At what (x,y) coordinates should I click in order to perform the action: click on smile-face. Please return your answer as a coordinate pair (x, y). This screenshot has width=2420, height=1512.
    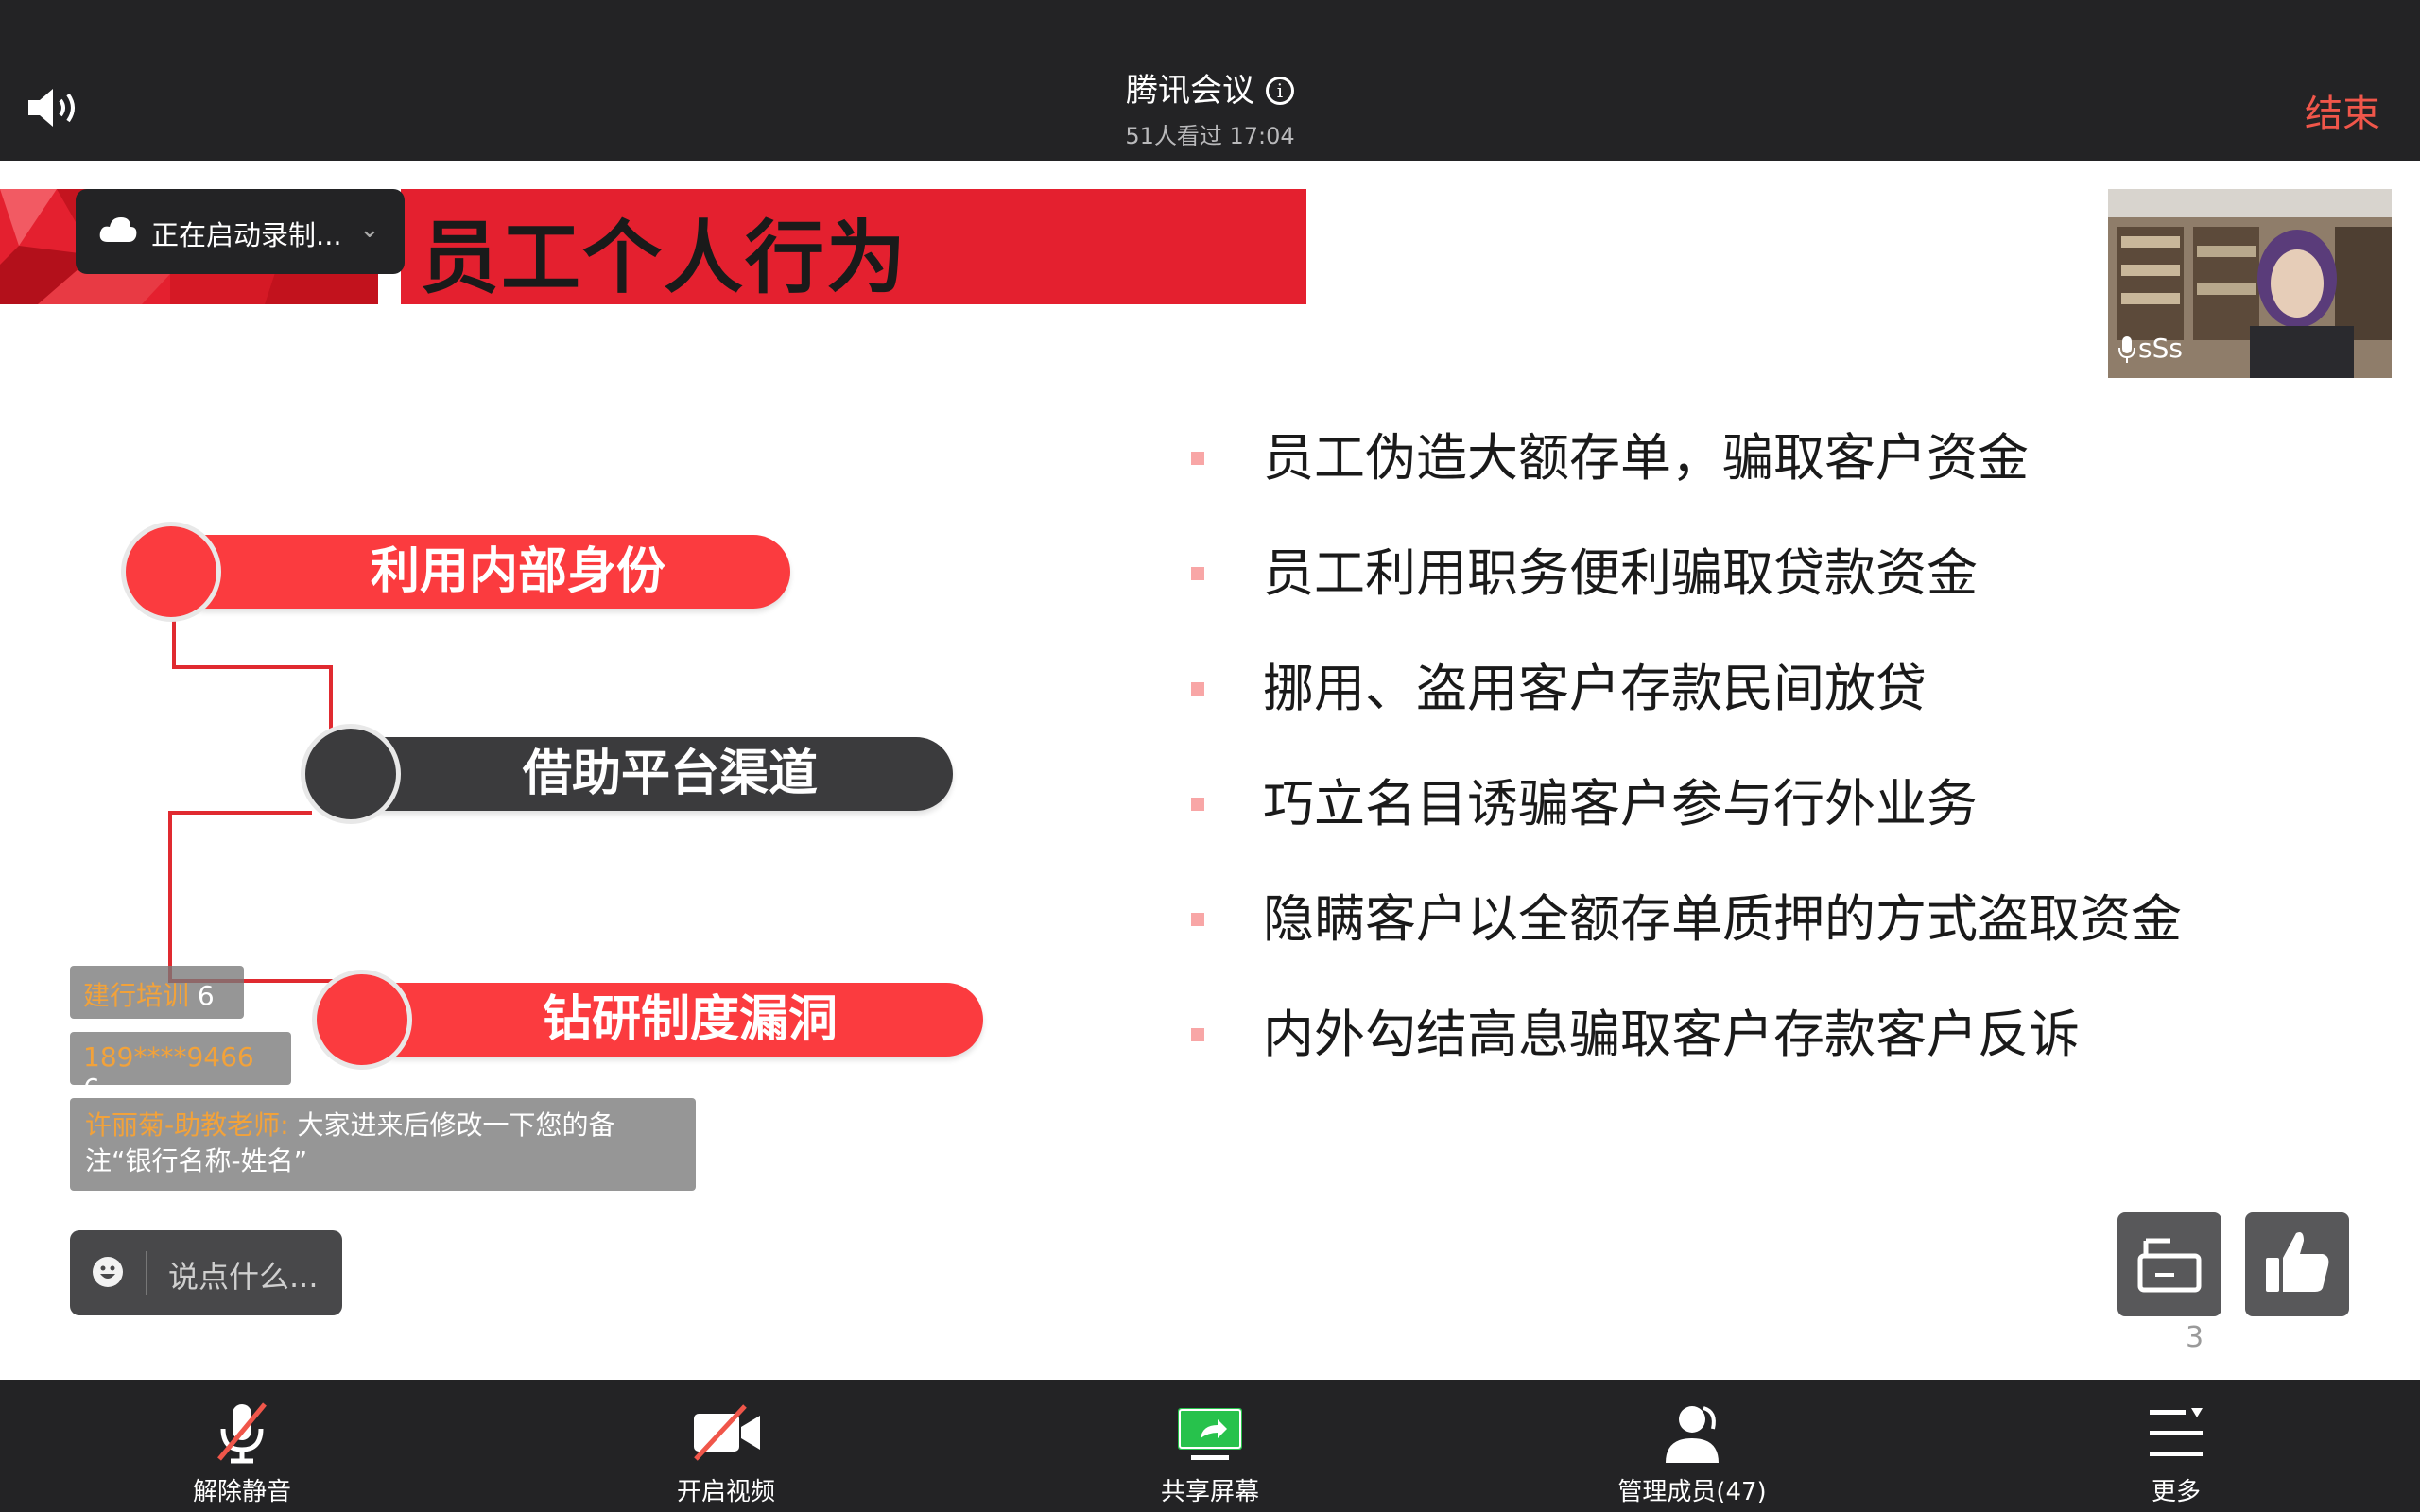
    Looking at the image, I should click on (107, 1272).